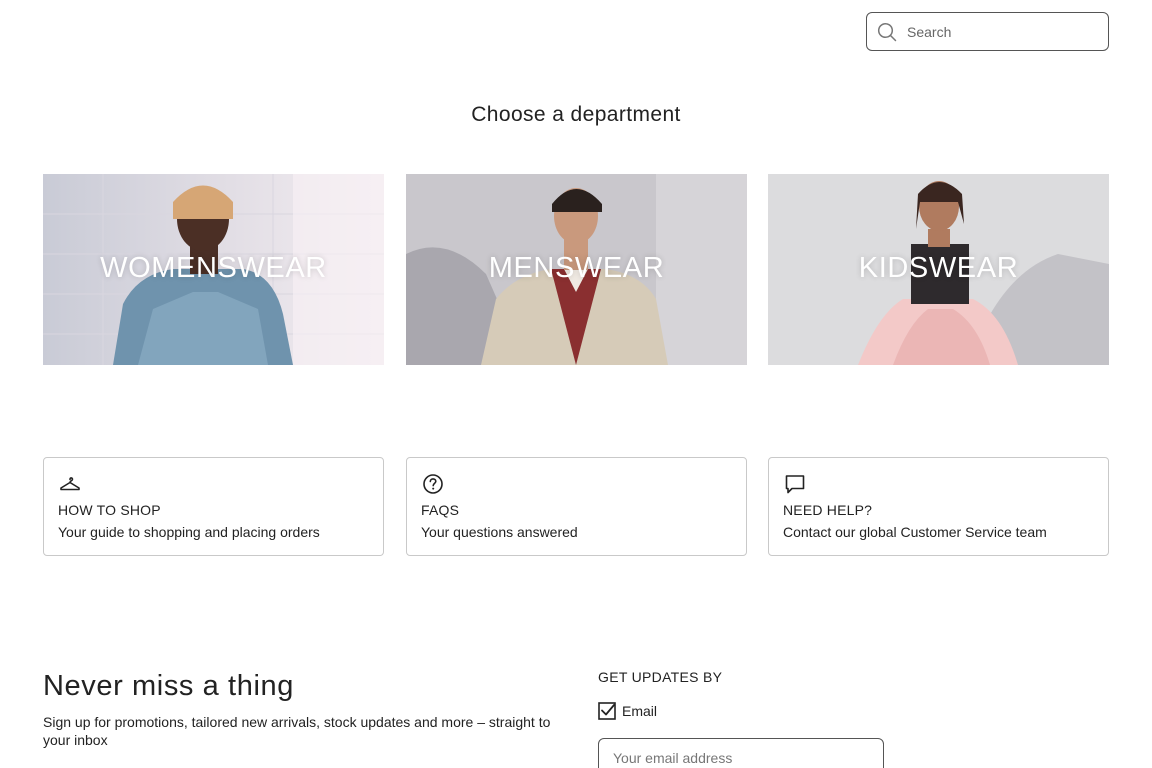  I want to click on question-circle-icon, so click(433, 484).